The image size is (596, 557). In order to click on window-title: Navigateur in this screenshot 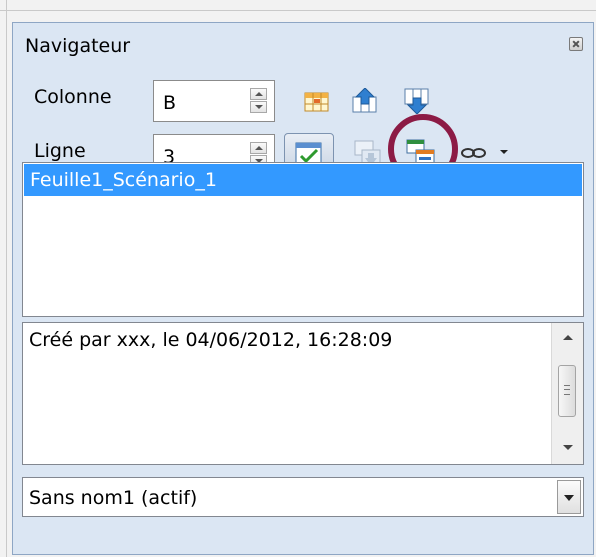, I will do `click(78, 46)`.